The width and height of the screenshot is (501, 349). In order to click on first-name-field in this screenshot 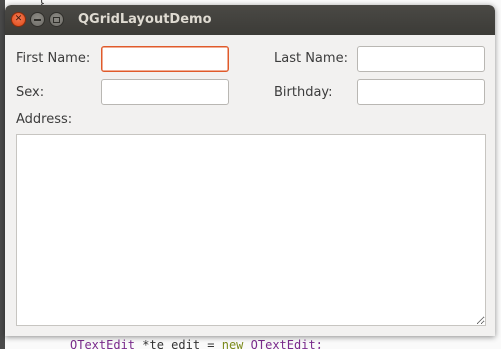, I will do `click(165, 59)`.